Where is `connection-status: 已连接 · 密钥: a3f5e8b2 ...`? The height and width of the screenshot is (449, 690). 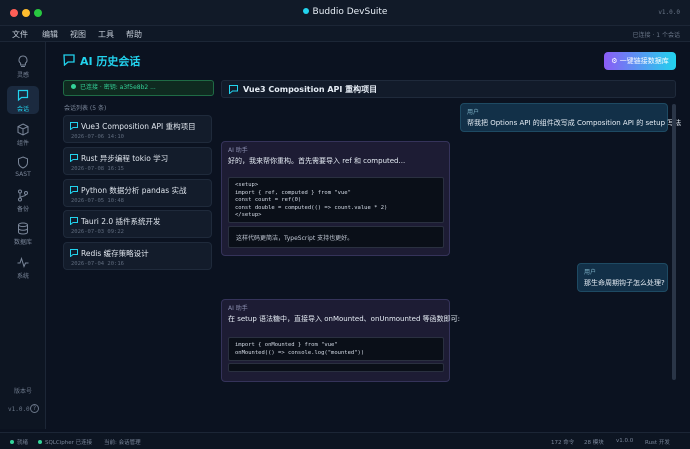 connection-status: 已连接 · 密钥: a3f5e8b2 ... is located at coordinates (138, 88).